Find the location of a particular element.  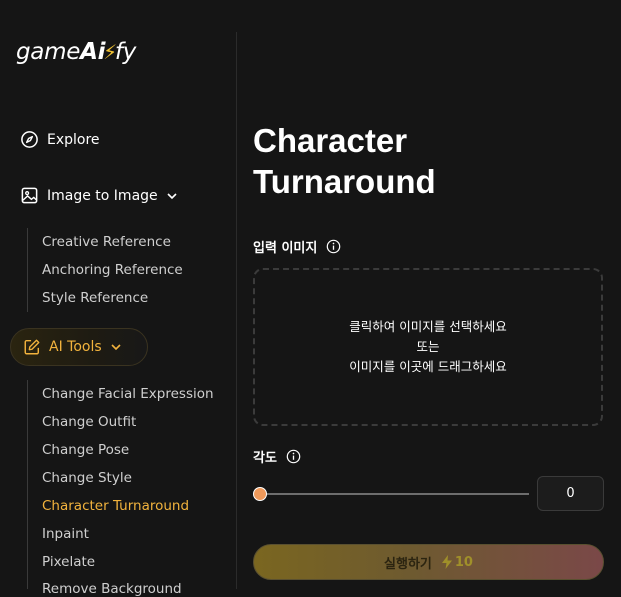

page-title-line2: Turnaround is located at coordinates (344, 181).